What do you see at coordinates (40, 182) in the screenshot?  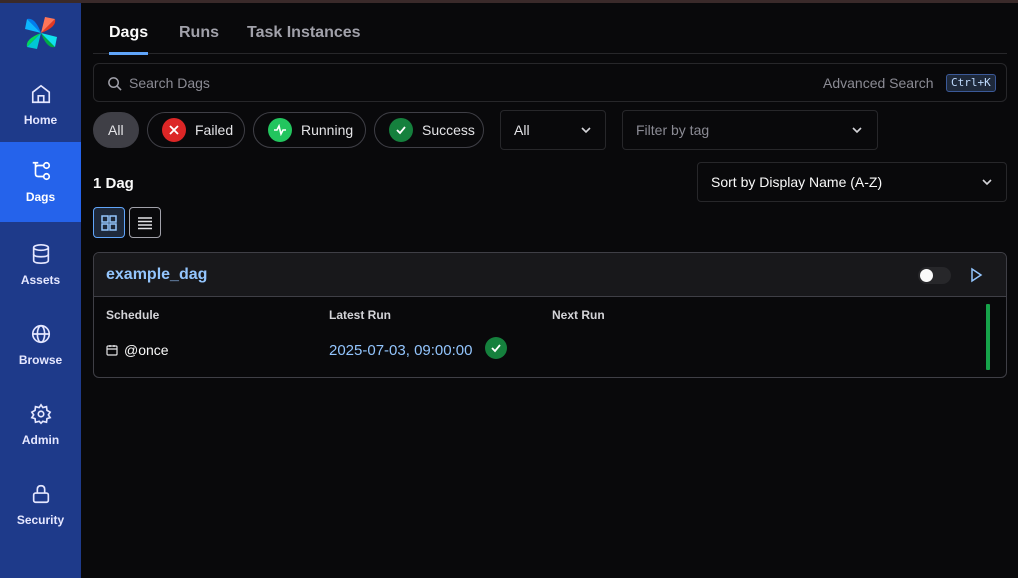 I see `sidebar-item-dags: Dags` at bounding box center [40, 182].